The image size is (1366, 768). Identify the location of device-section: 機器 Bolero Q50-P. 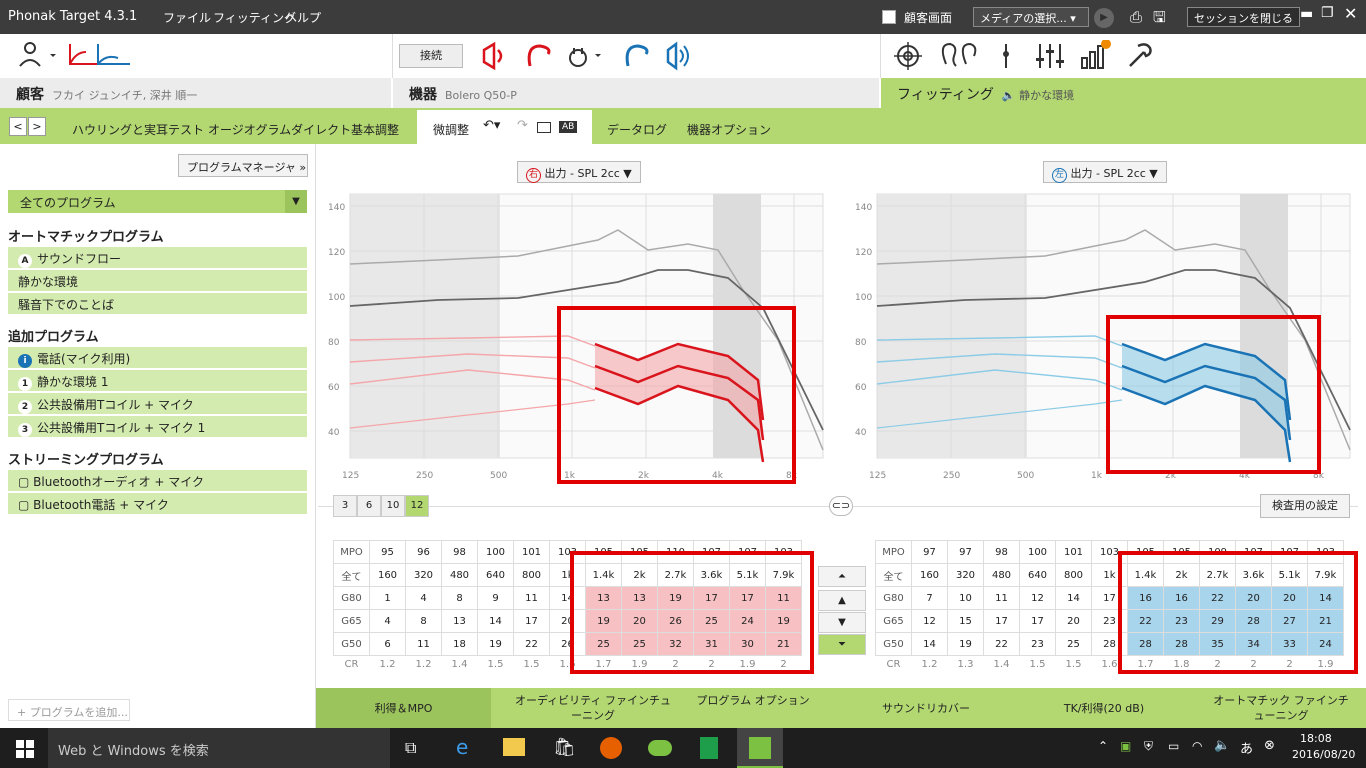
(636, 93).